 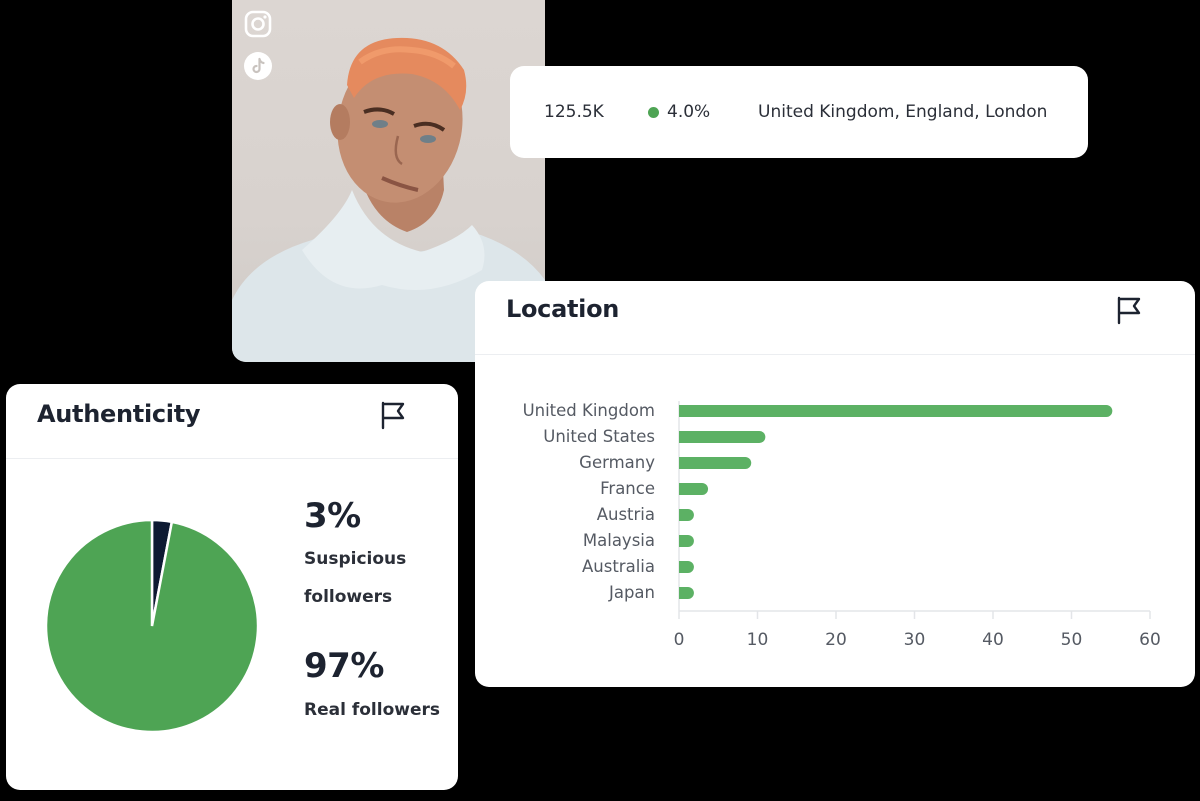 I want to click on bar-united-kingdom, so click(x=896, y=411).